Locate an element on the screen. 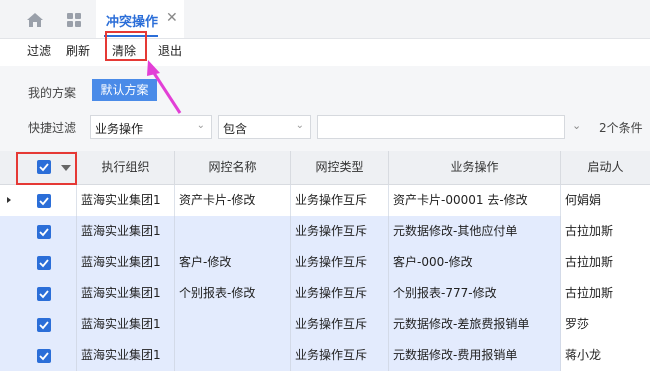 The width and height of the screenshot is (650, 372). table-cell: 元数据修改-费用报销单 is located at coordinates (474, 355).